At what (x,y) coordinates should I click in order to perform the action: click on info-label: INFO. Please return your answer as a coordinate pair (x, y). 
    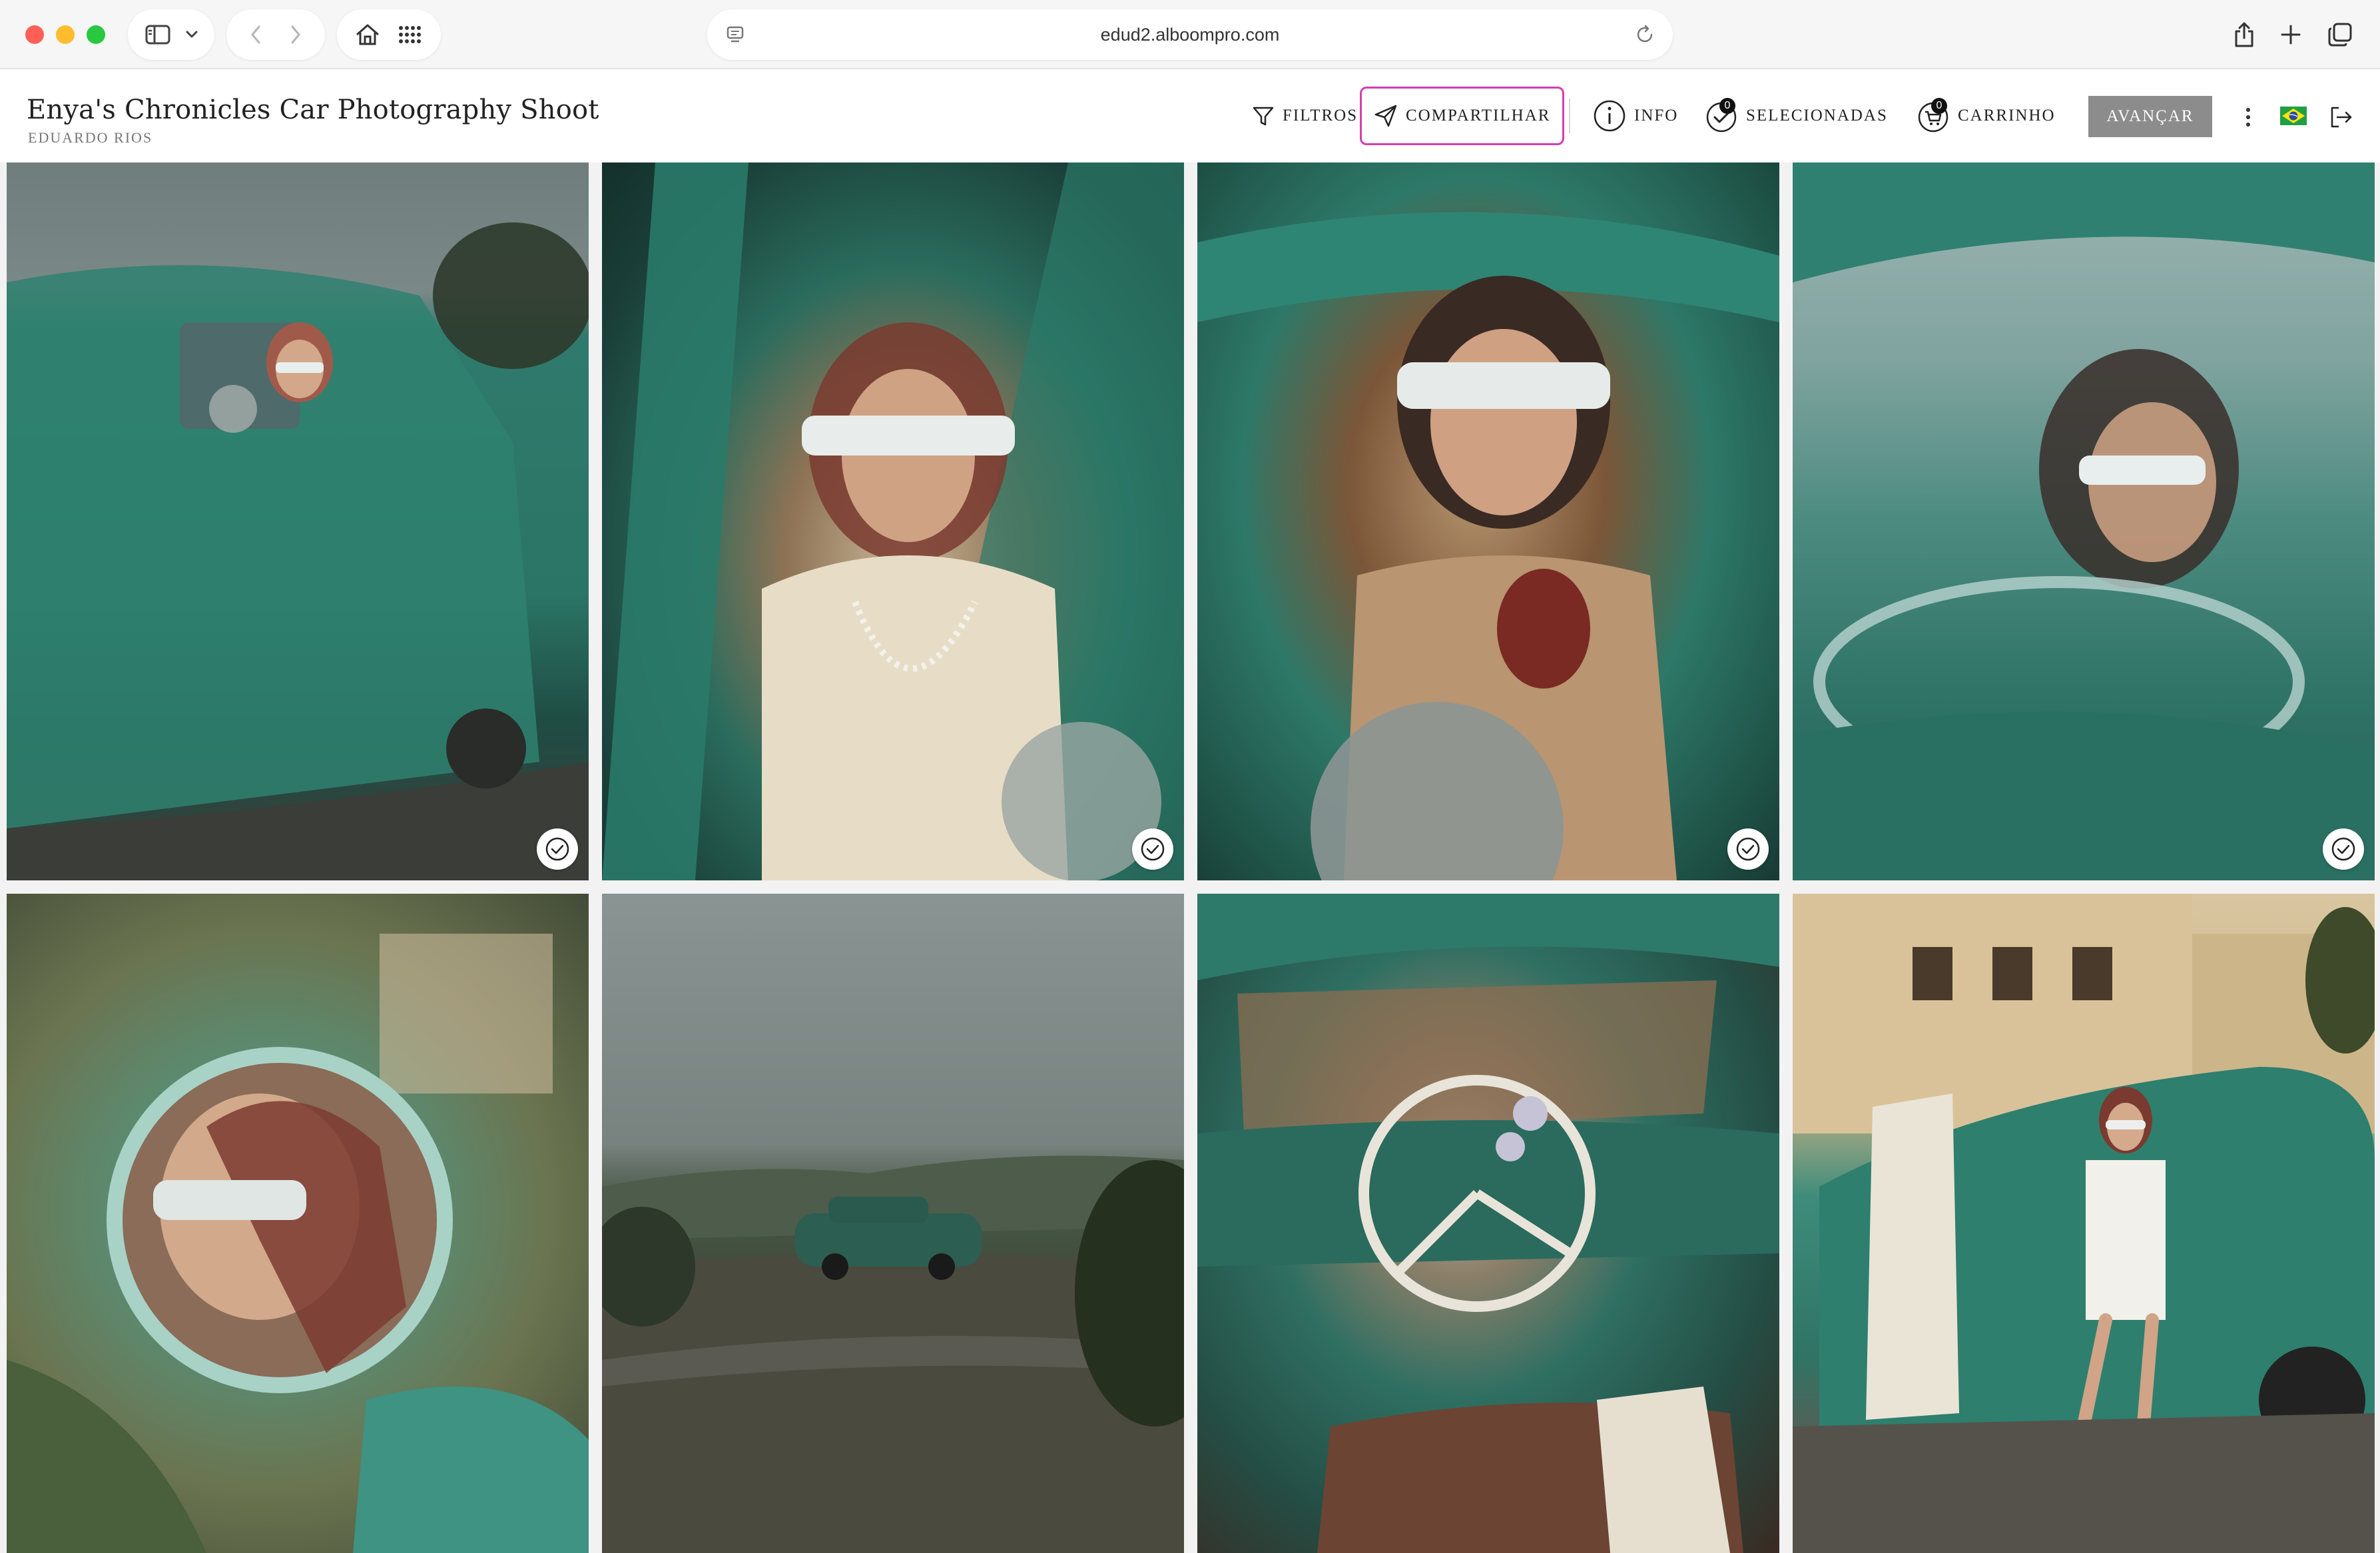
    Looking at the image, I should click on (1657, 116).